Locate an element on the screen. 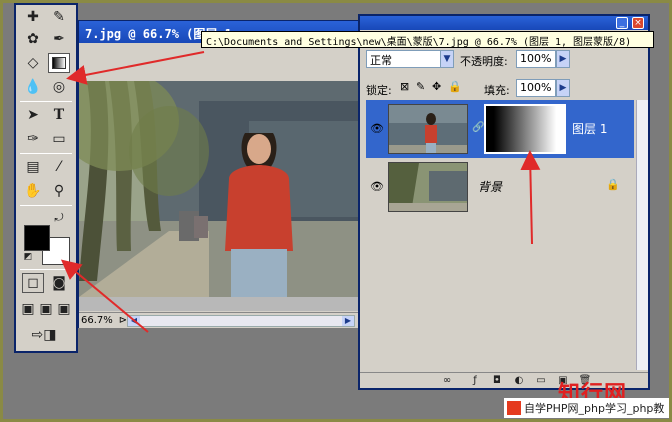  move-tool-icon: ✚ is located at coordinates (33, 17).